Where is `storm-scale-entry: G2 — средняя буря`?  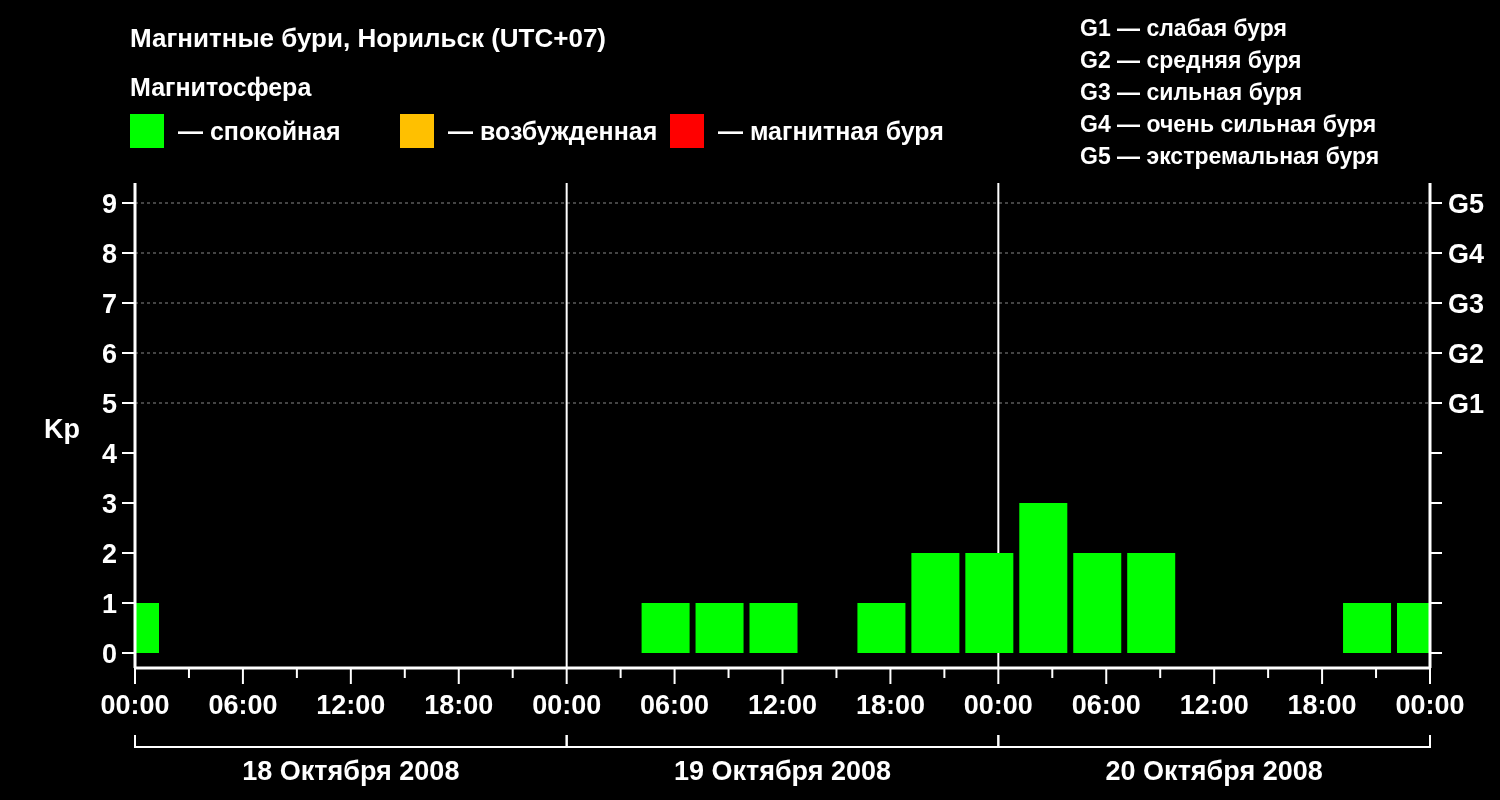
storm-scale-entry: G2 — средняя буря is located at coordinates (1191, 60).